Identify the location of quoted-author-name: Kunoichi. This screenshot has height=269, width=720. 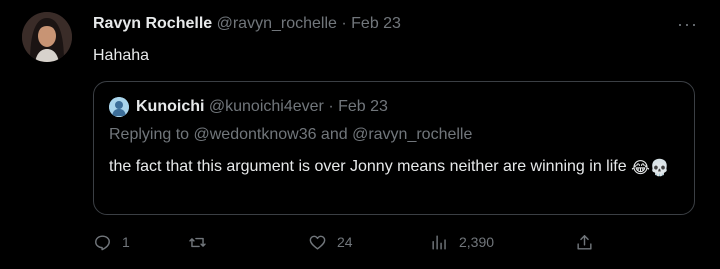
(170, 106).